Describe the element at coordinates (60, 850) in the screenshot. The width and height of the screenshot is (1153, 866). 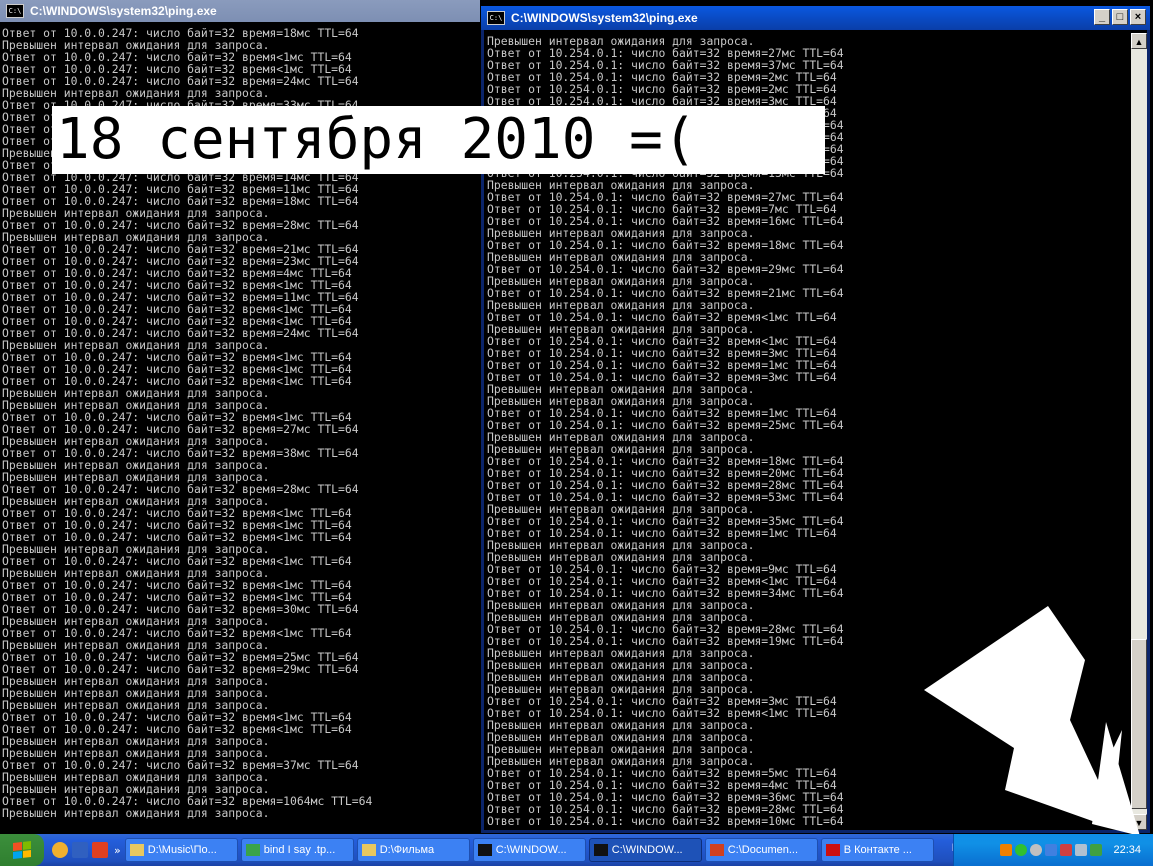
I see `avast-icon` at that location.